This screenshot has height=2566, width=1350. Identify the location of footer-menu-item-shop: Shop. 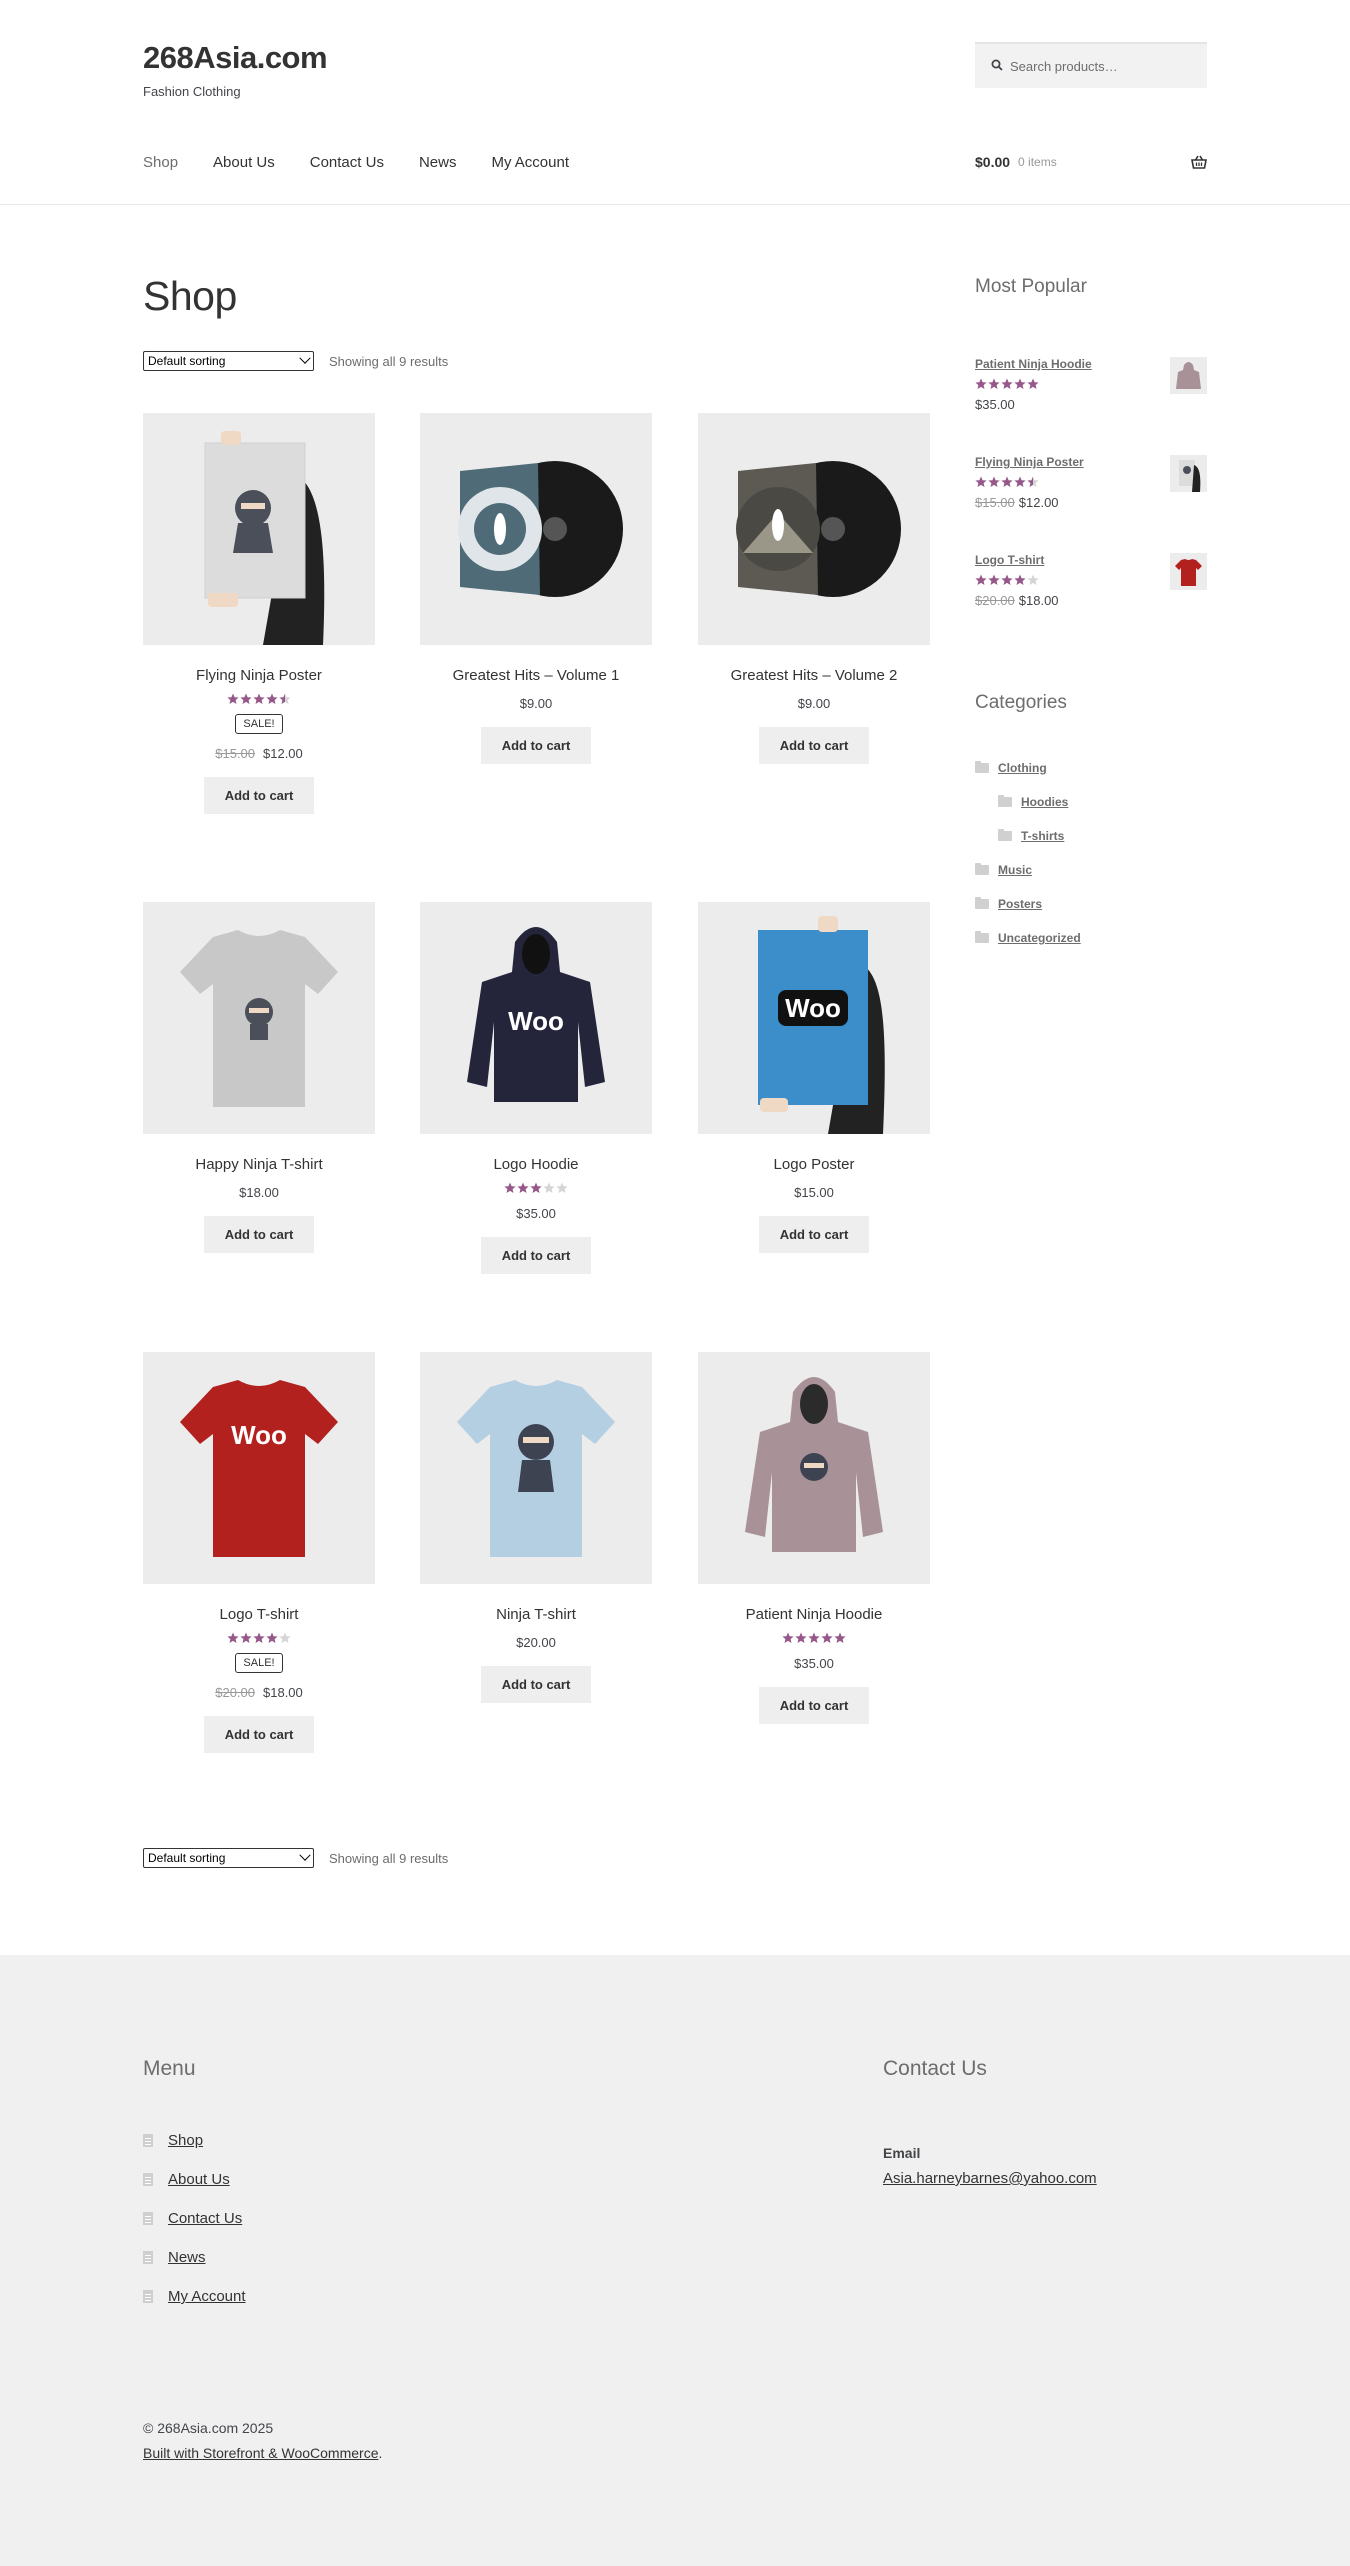
(173, 2140).